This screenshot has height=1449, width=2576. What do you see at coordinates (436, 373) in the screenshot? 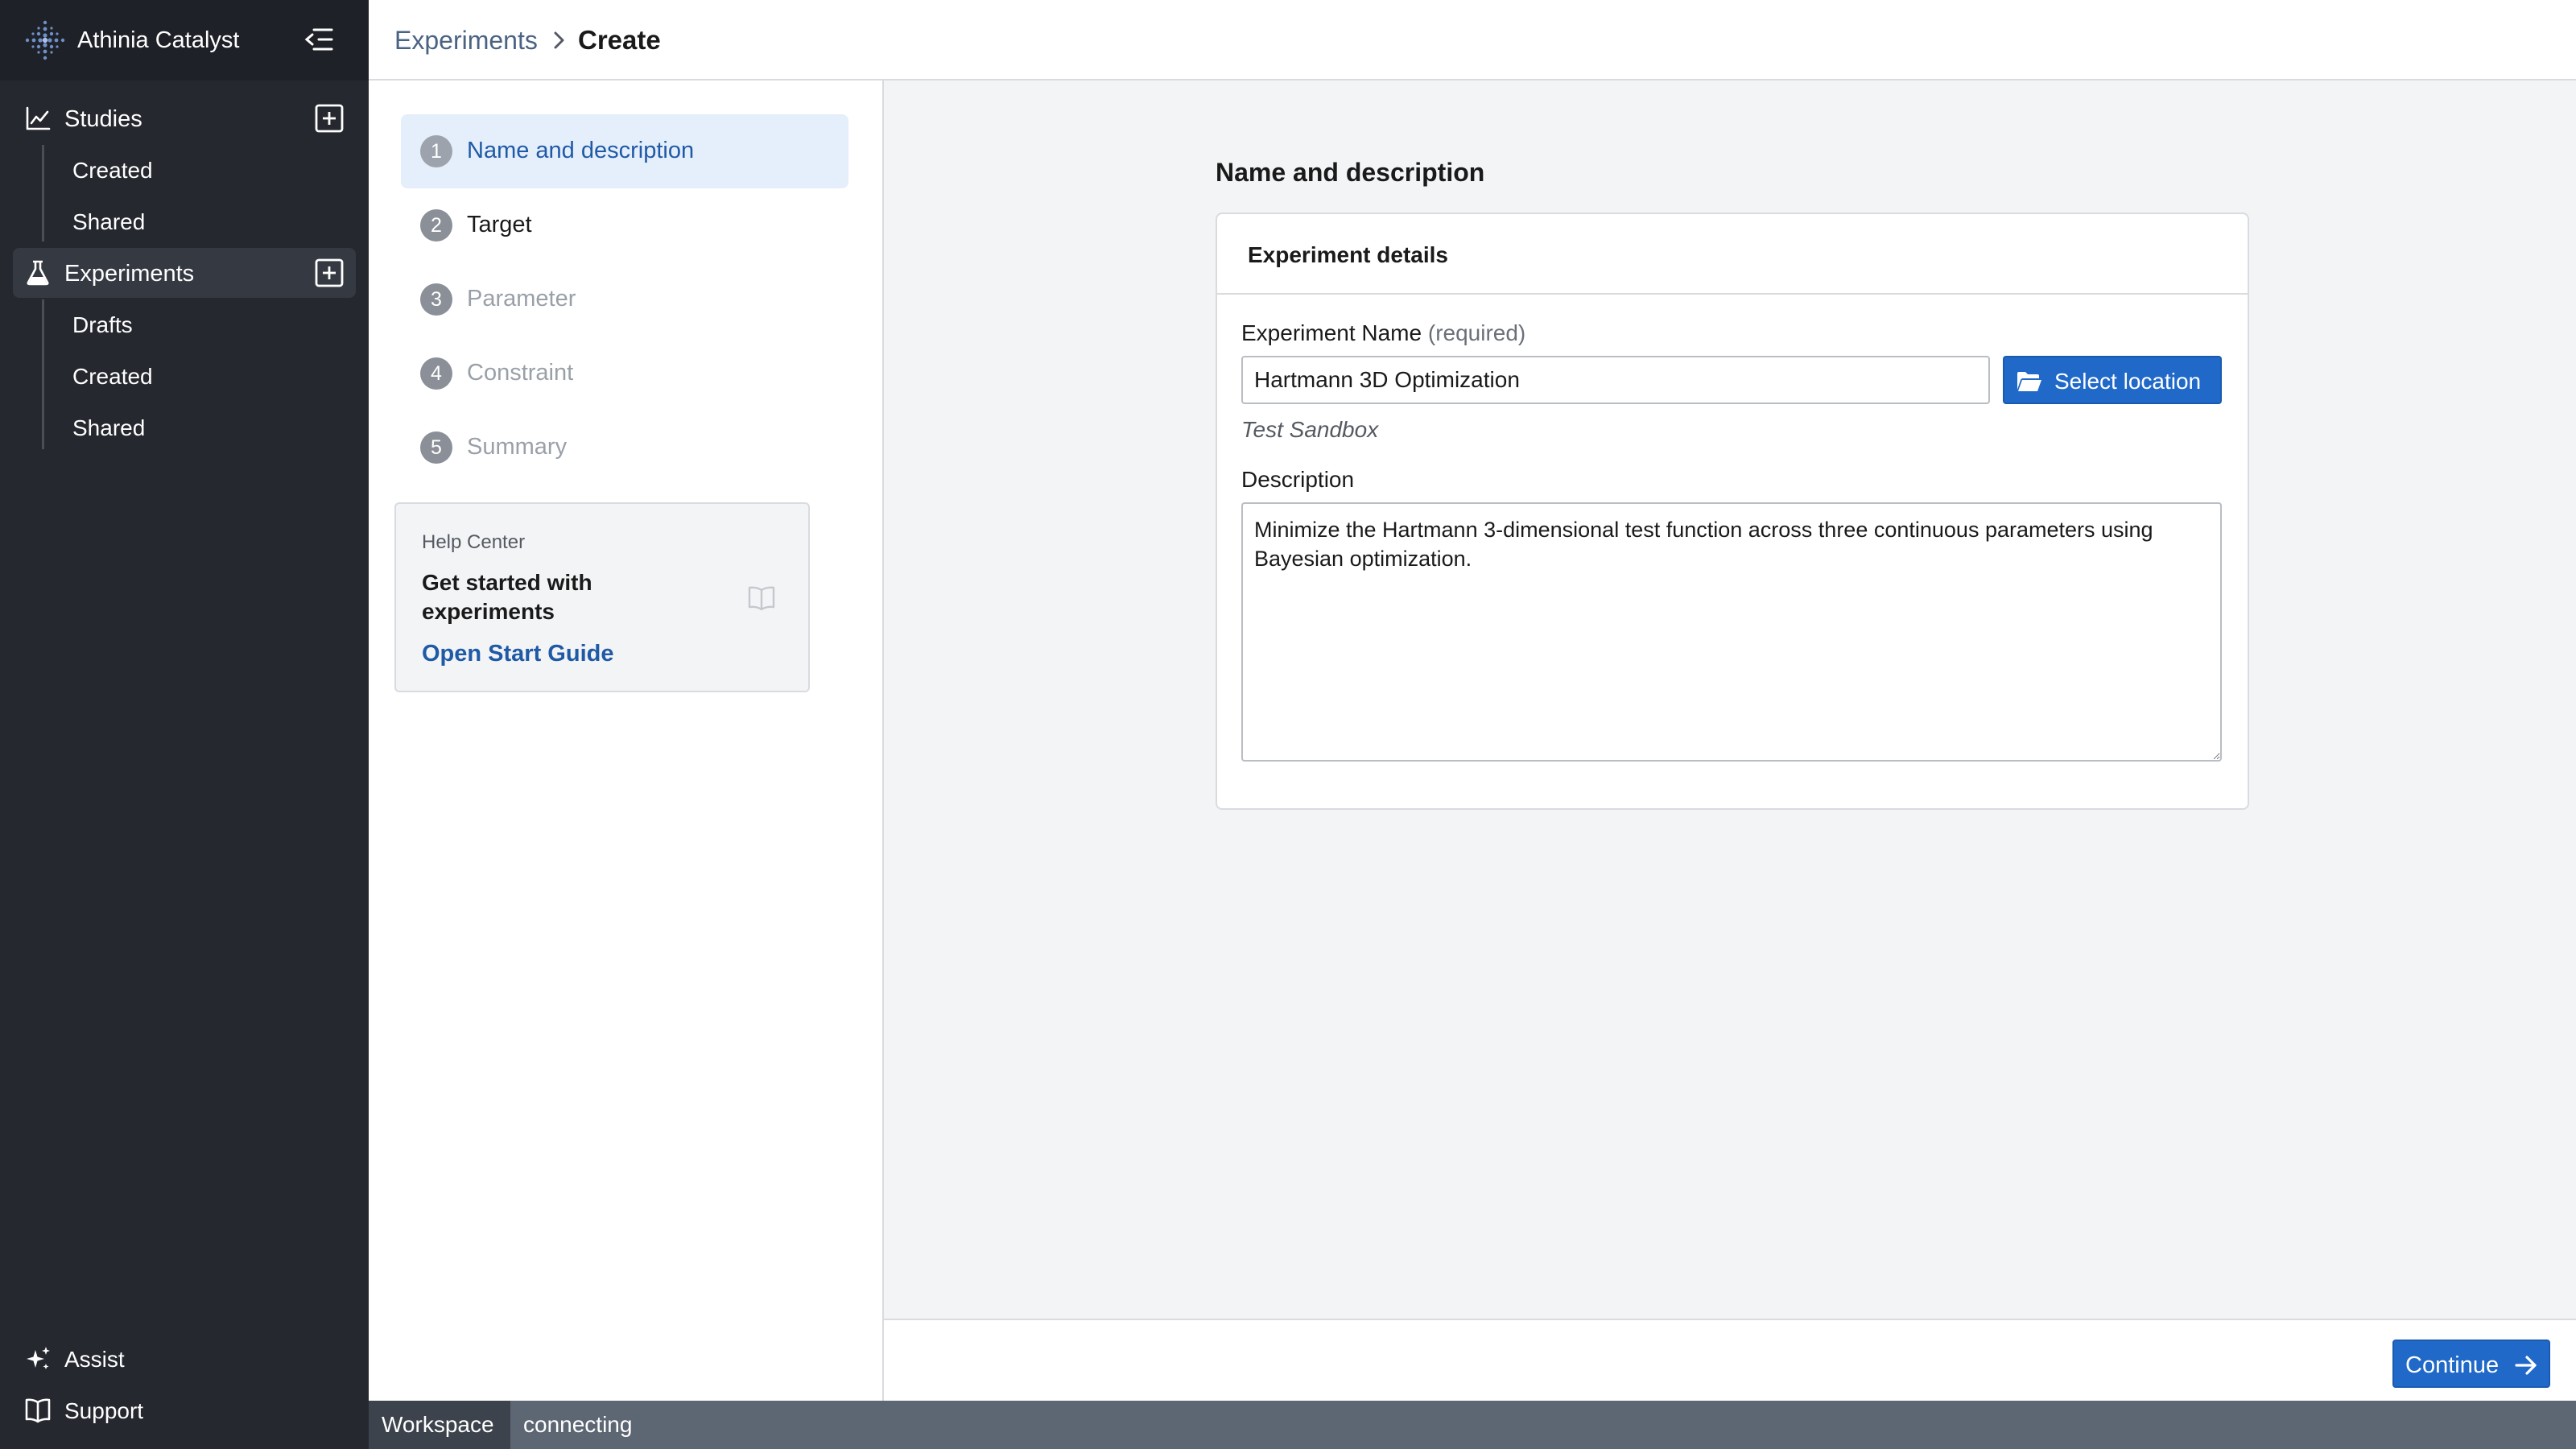
I see `step-number: 4` at bounding box center [436, 373].